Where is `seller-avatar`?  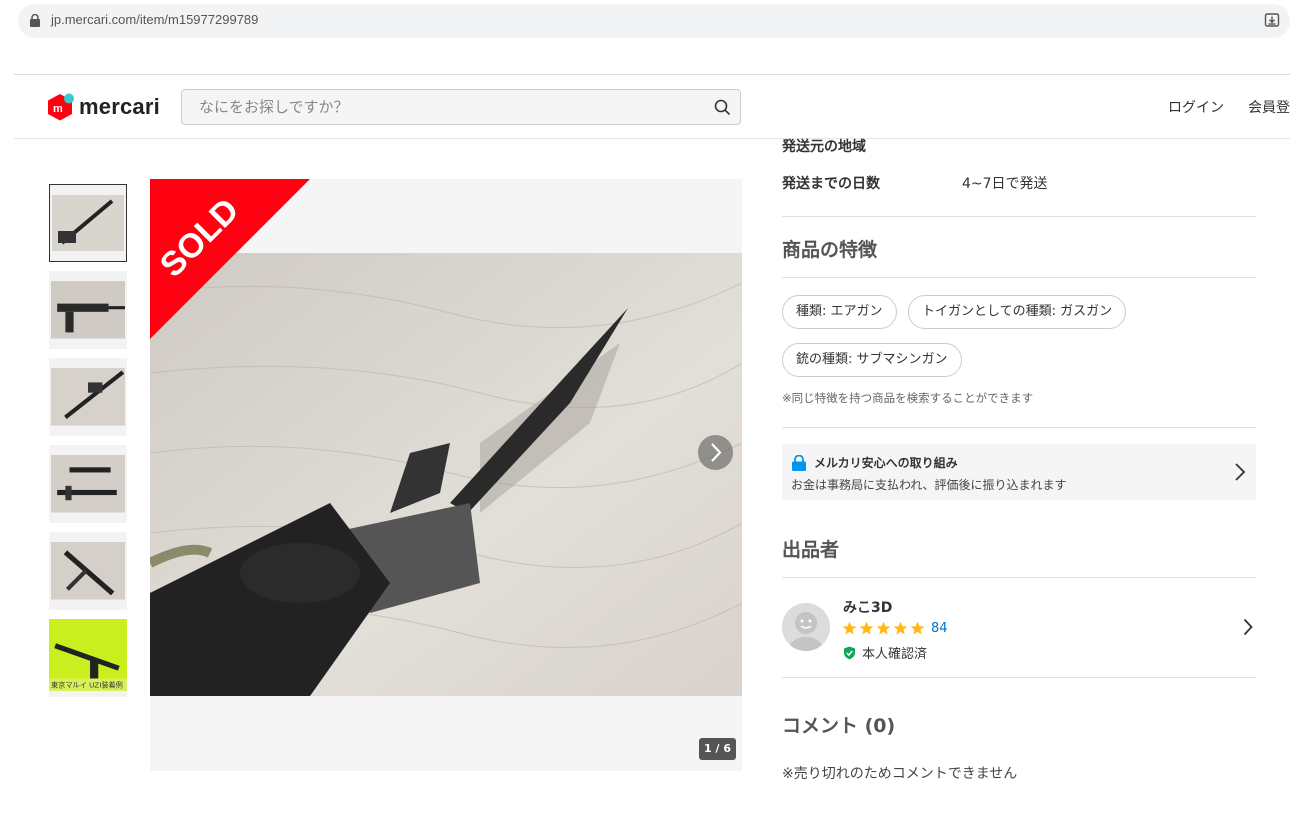 seller-avatar is located at coordinates (806, 627).